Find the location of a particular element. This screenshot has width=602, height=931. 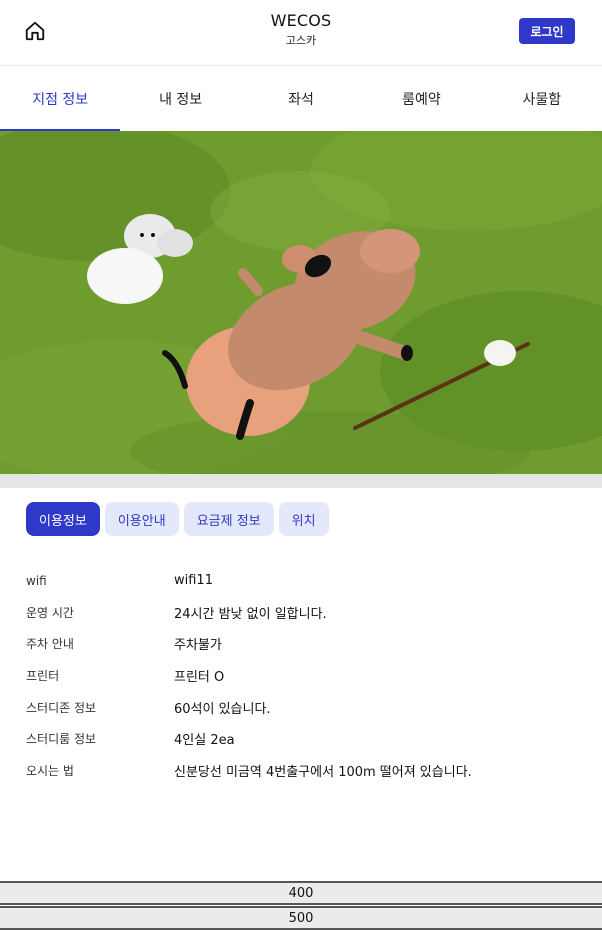

main-tabs: 지점 정보 내 정보 좌석 룸예약 사물함 is located at coordinates (301, 98).